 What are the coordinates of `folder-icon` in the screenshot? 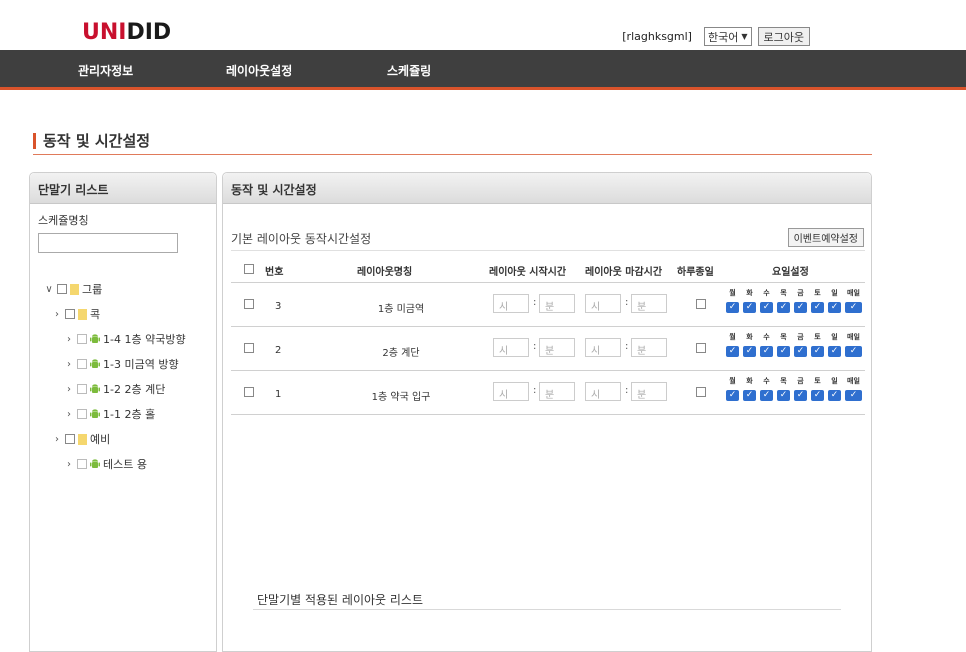 It's located at (74, 289).